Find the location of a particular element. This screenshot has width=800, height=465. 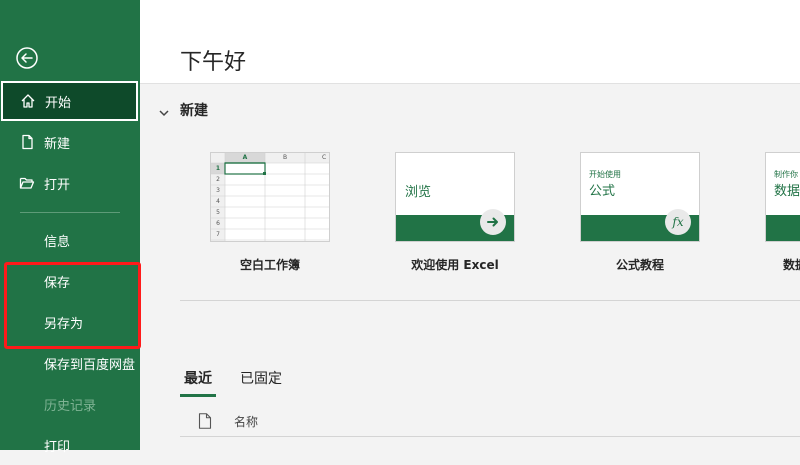

thumbnail-band is located at coordinates (783, 228).